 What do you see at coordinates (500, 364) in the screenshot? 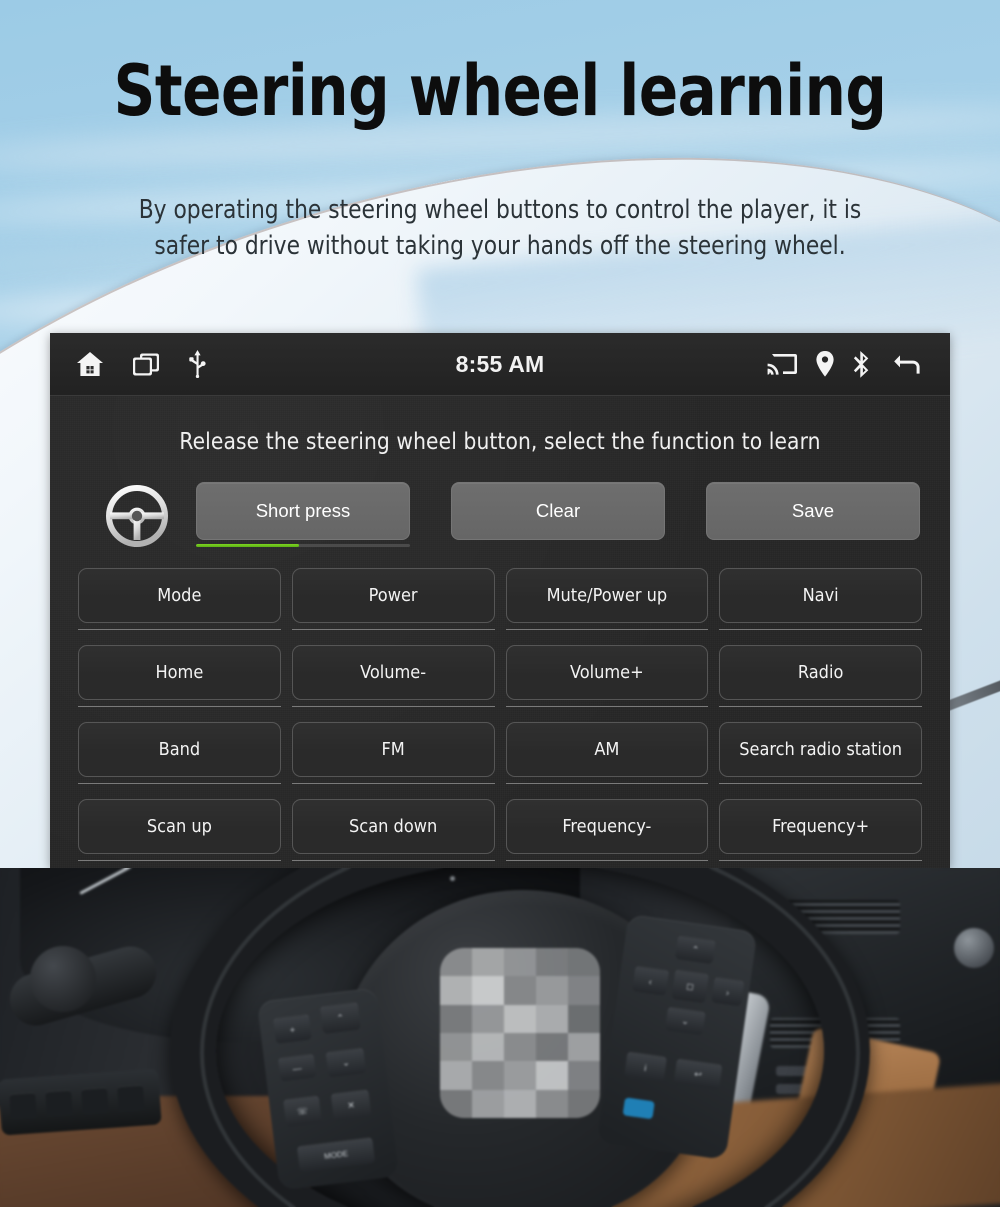
I see `status-bar: 8:55 AM` at bounding box center [500, 364].